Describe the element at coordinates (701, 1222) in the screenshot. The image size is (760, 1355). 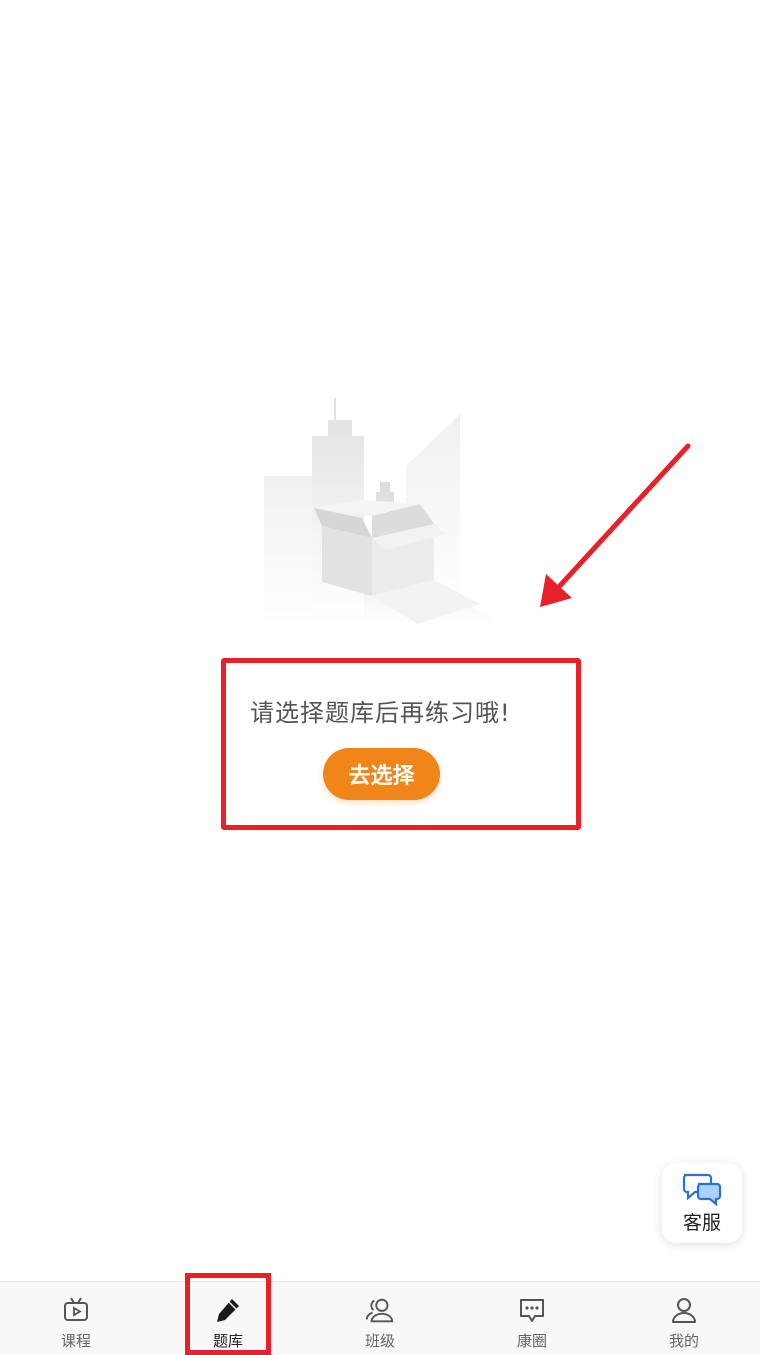
I see `customer-service-label: 客服` at that location.